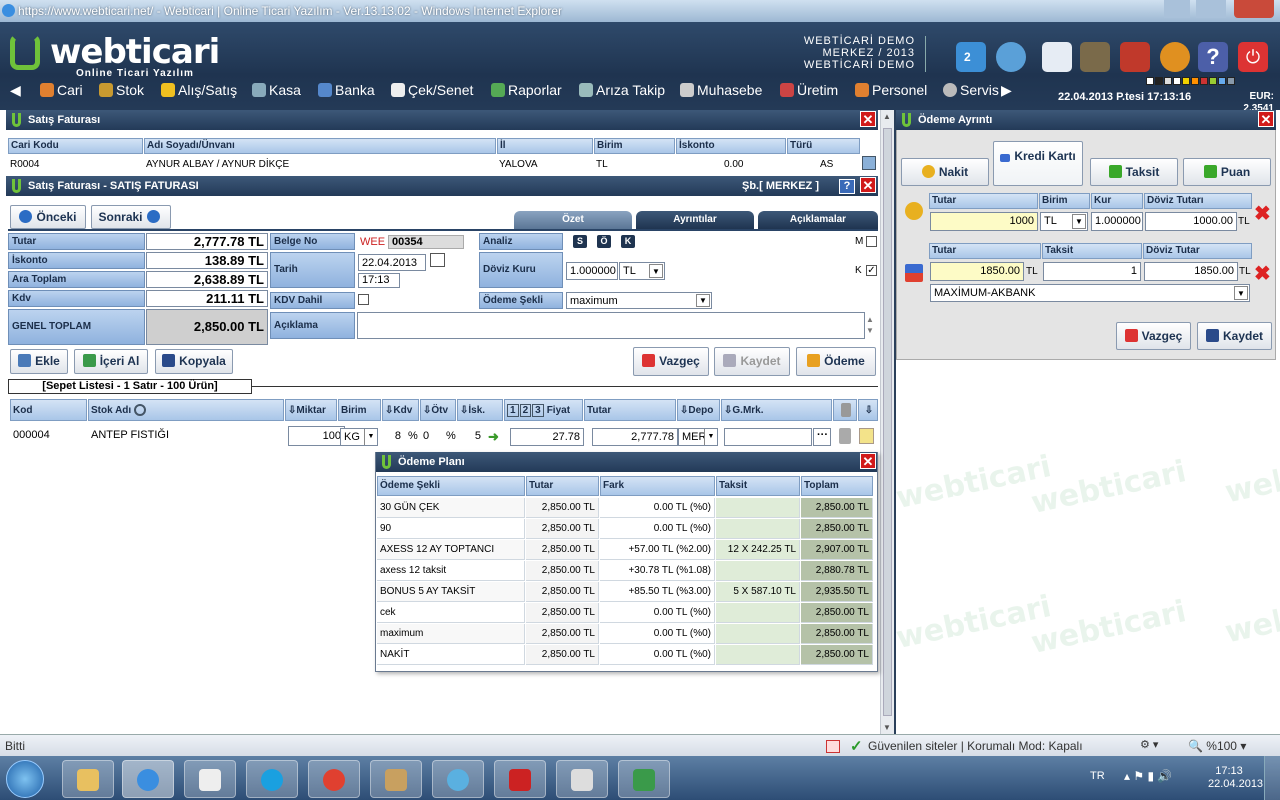 The height and width of the screenshot is (800, 1280). I want to click on previous-button: Önceki, so click(48, 217).